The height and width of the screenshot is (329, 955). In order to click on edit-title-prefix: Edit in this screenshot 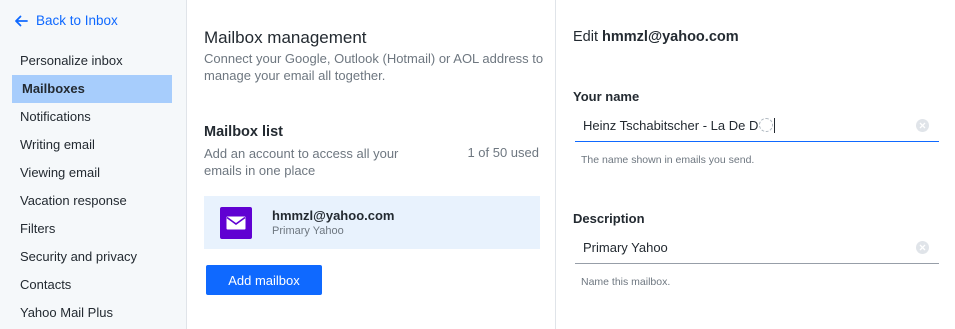, I will do `click(585, 37)`.